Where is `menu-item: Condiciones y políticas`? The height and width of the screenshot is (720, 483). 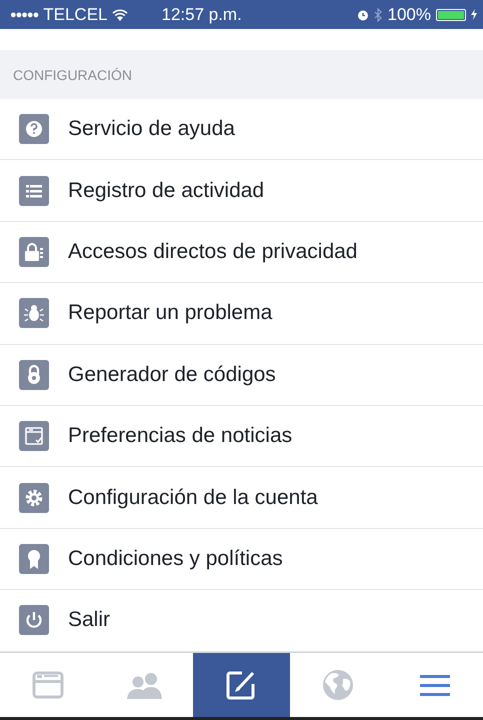
menu-item: Condiciones y políticas is located at coordinates (241, 559).